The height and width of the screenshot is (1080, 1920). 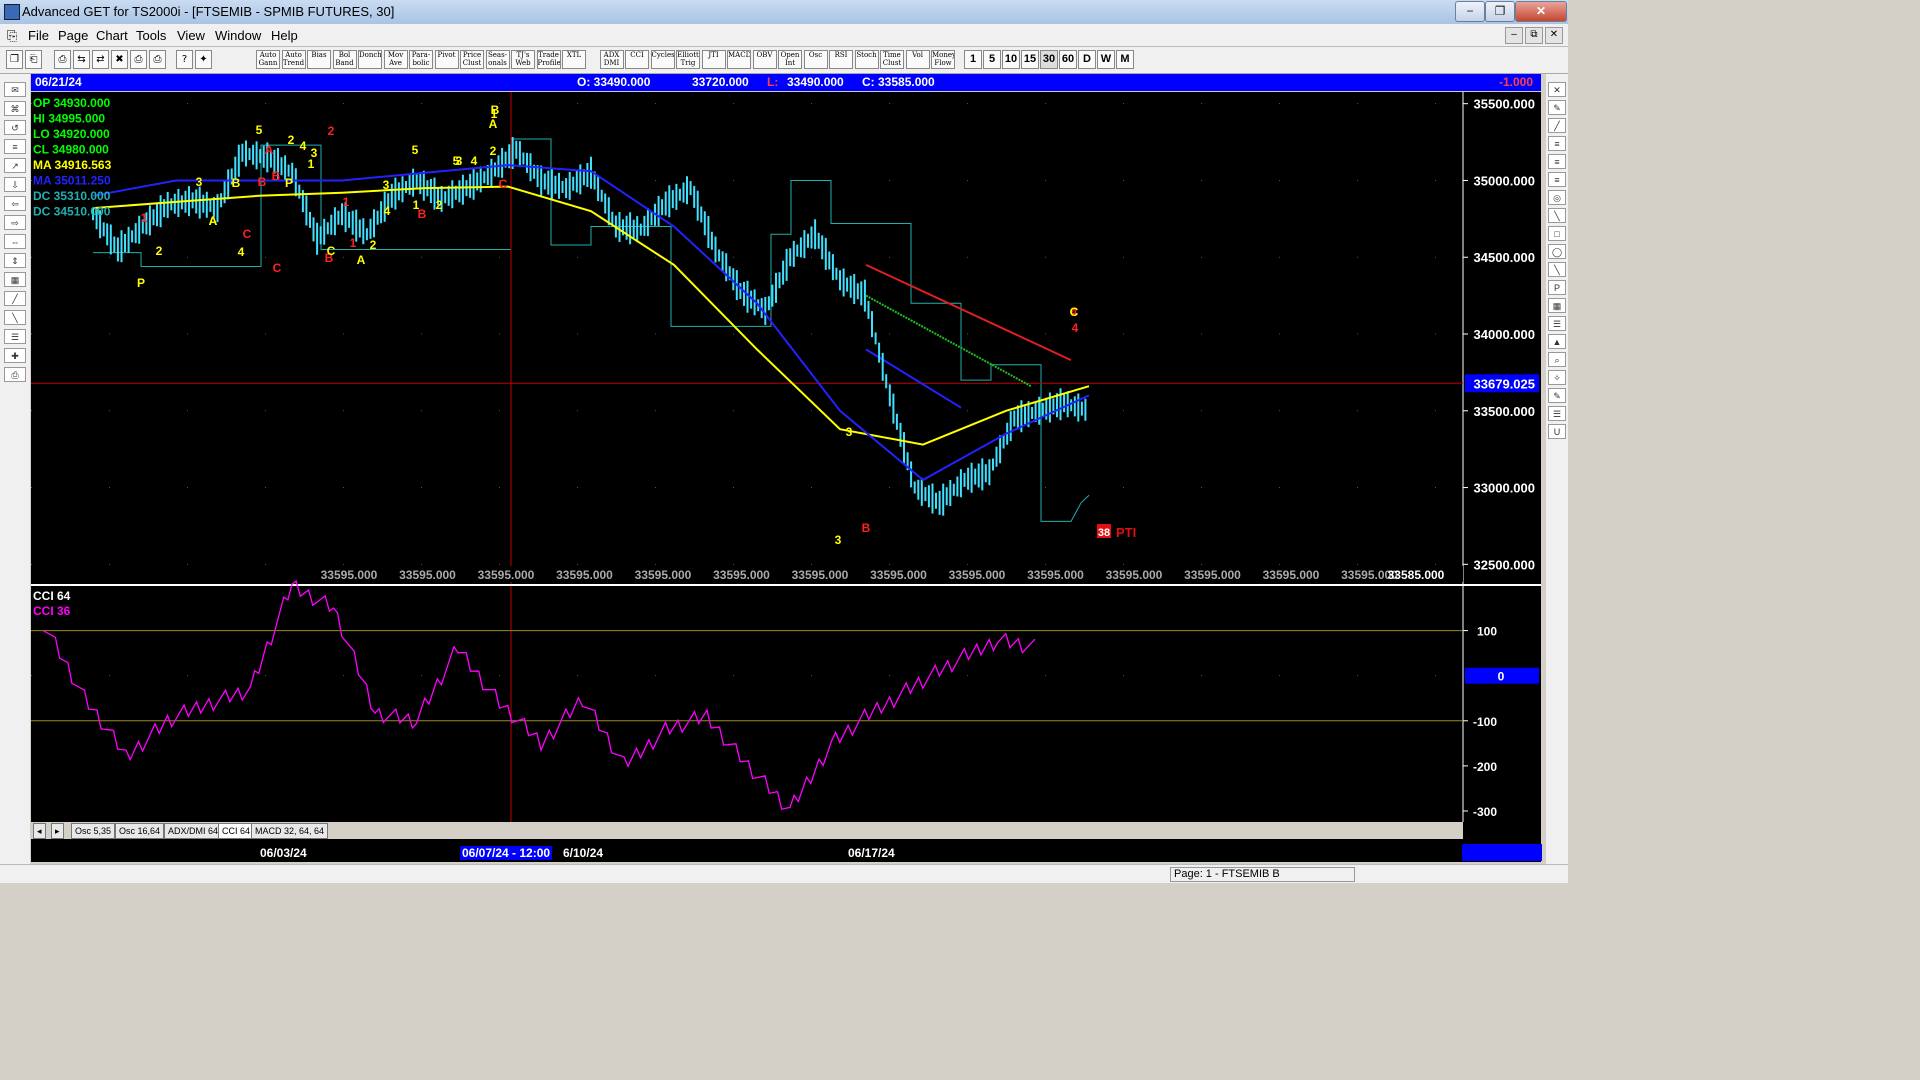 I want to click on toolbar-icon-button: ✦, so click(x=203, y=59).